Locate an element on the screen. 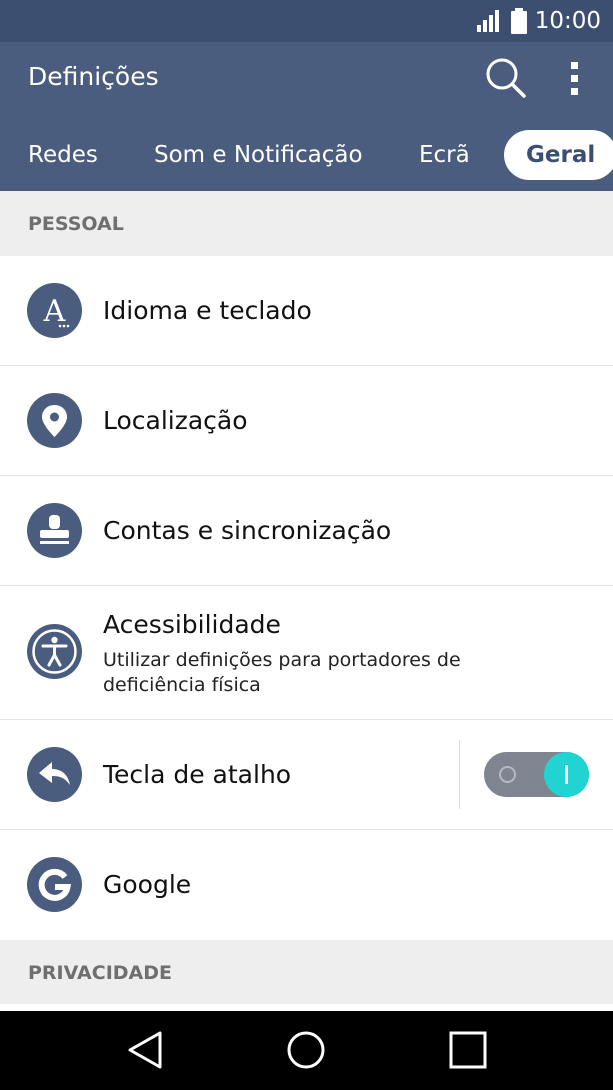 The image size is (613, 1090). home-button is located at coordinates (306, 1050).